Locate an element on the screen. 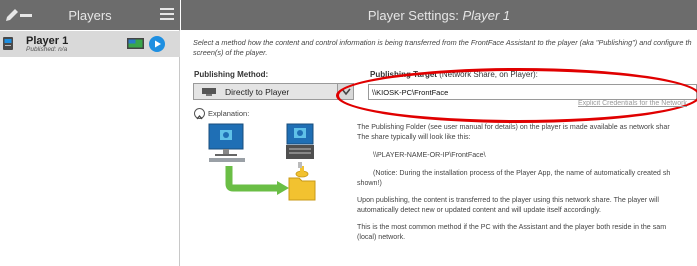  explanation-line: (local) network. is located at coordinates (381, 236).